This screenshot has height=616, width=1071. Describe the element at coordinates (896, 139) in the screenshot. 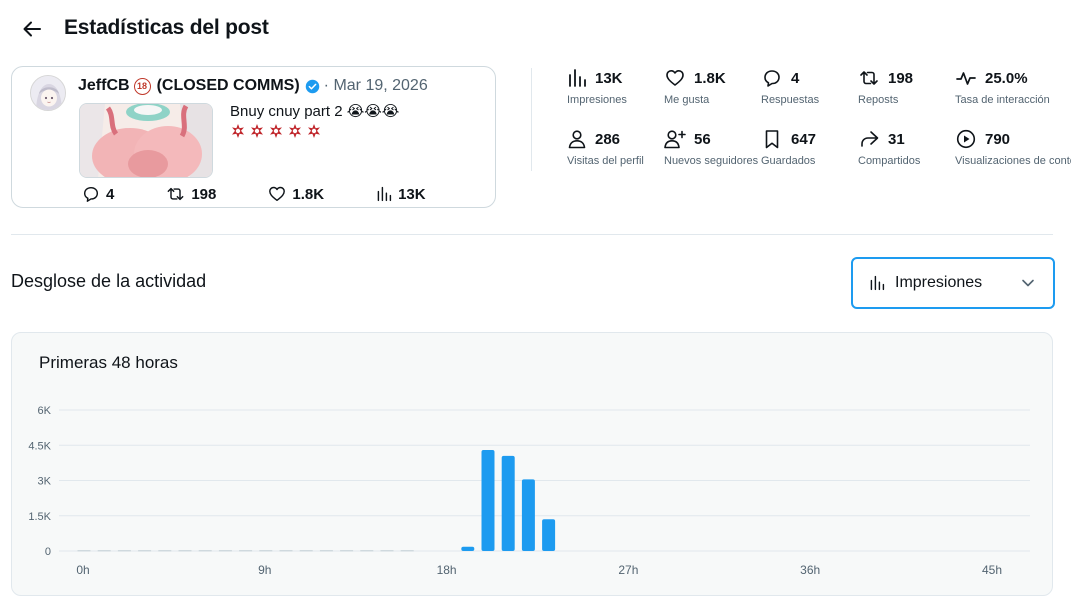

I see `metric-value: 31` at that location.